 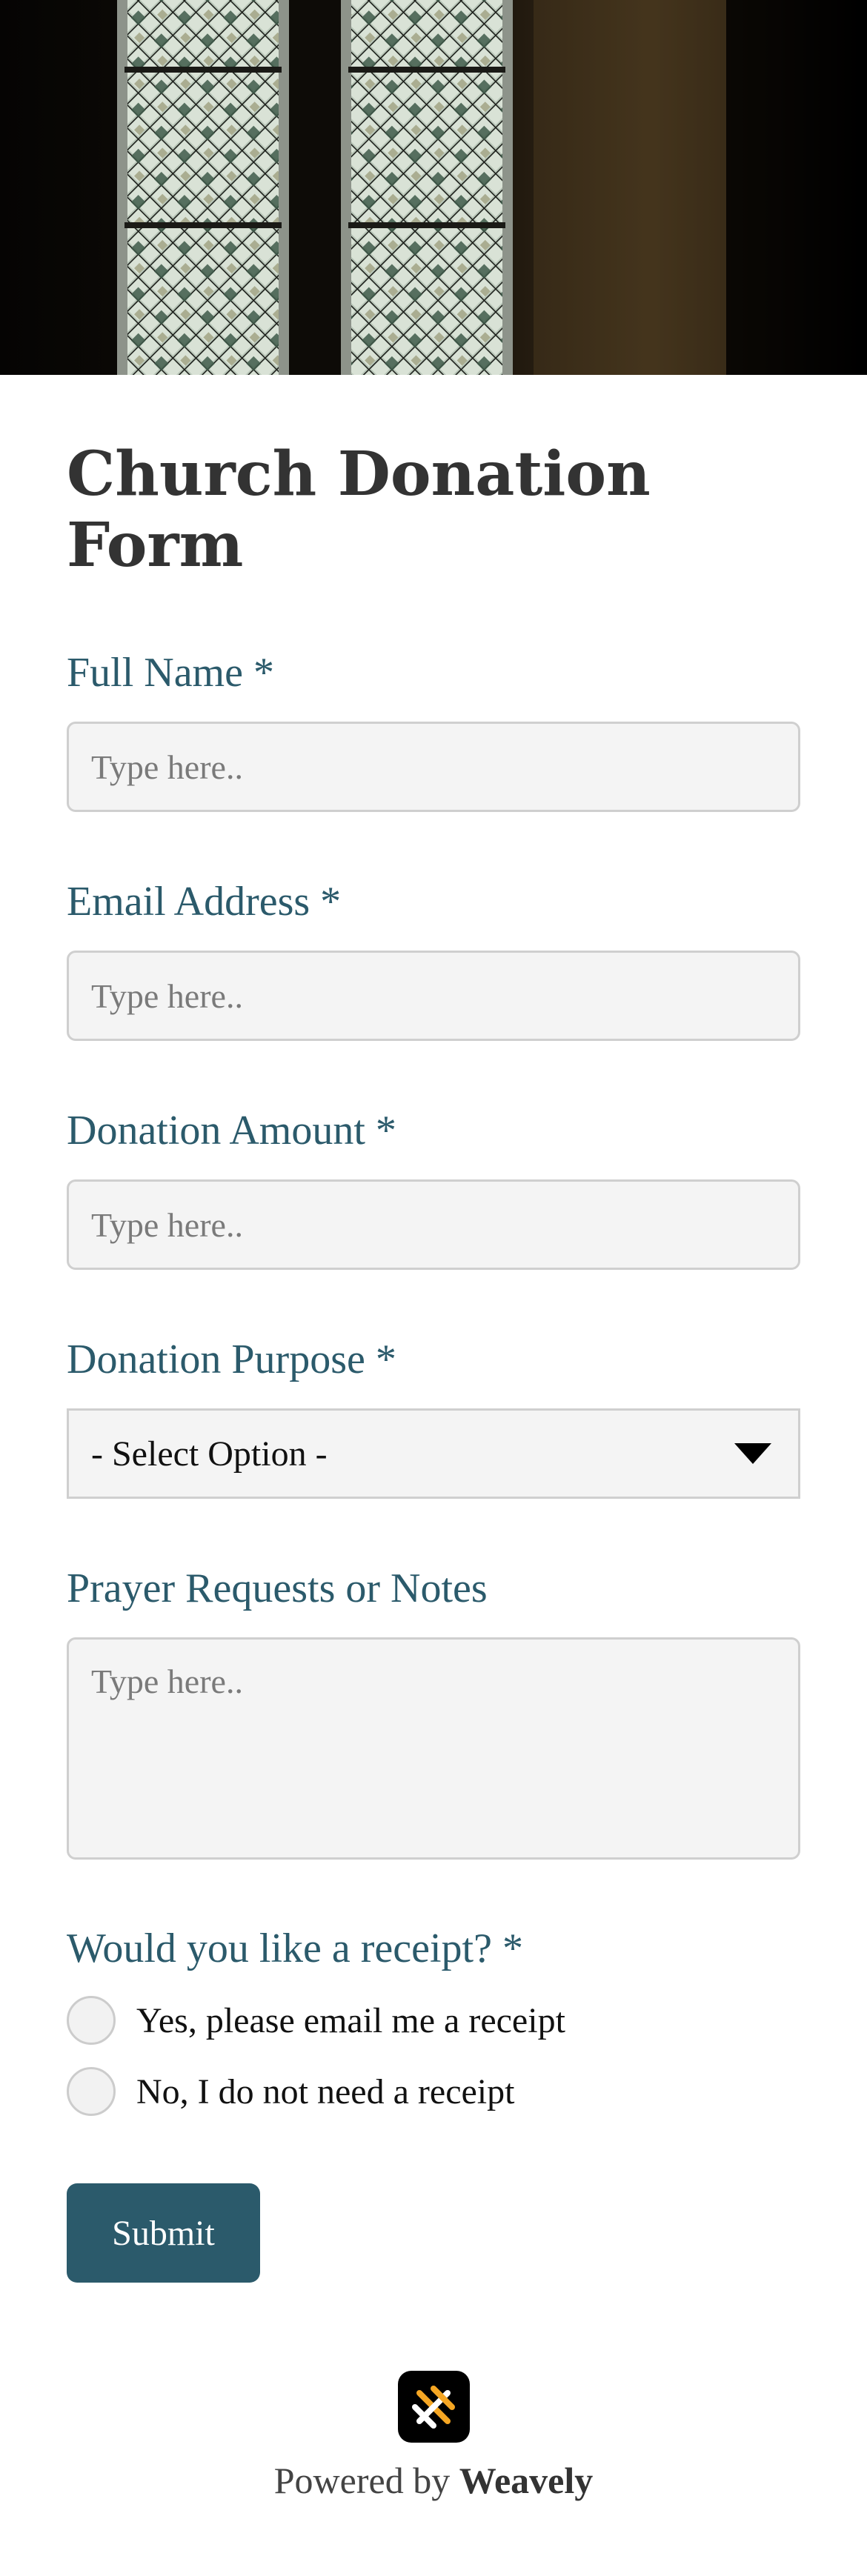 I want to click on notes-label: Prayer Requests or Notes, so click(x=278, y=1588).